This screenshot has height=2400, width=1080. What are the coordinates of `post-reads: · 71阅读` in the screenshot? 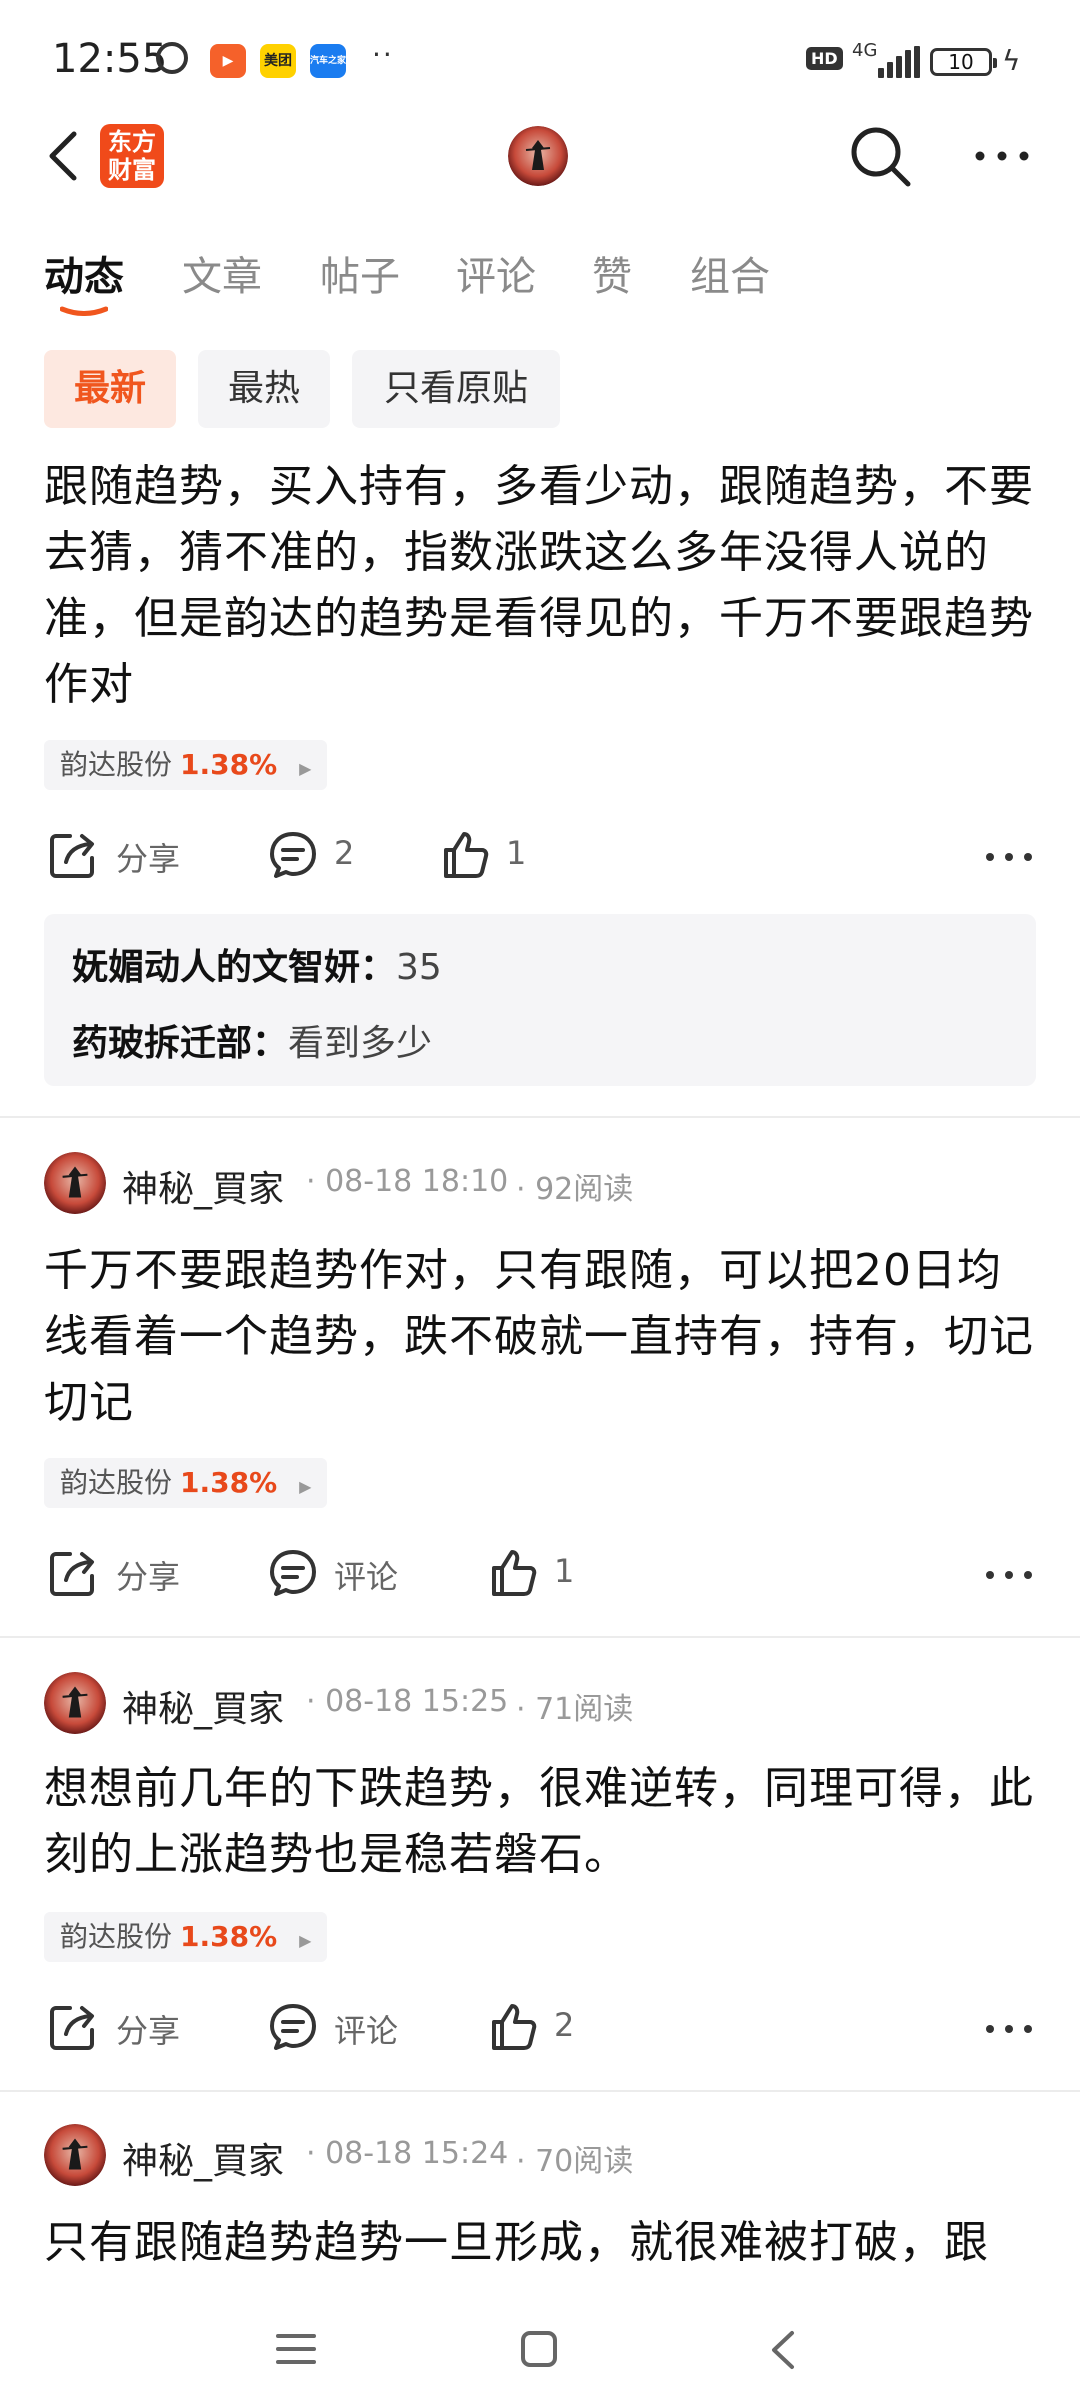 It's located at (575, 1709).